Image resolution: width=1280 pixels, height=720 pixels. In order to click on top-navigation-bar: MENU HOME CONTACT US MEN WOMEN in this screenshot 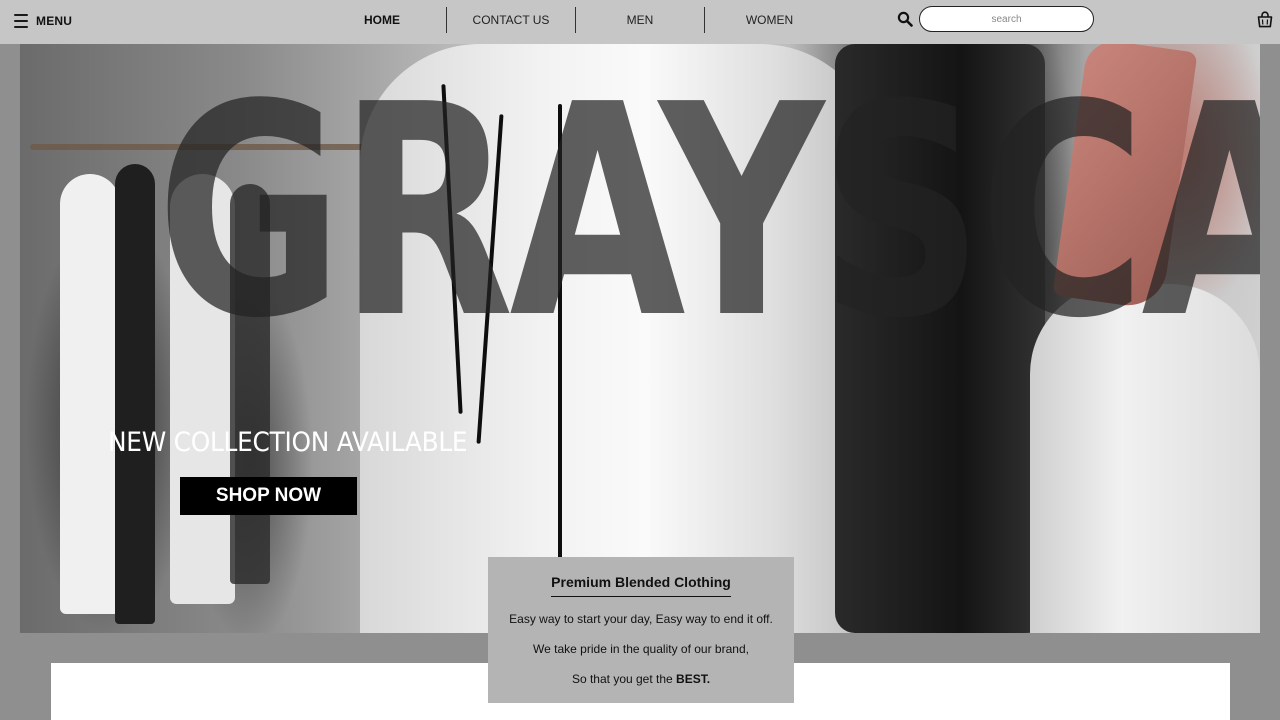, I will do `click(640, 22)`.